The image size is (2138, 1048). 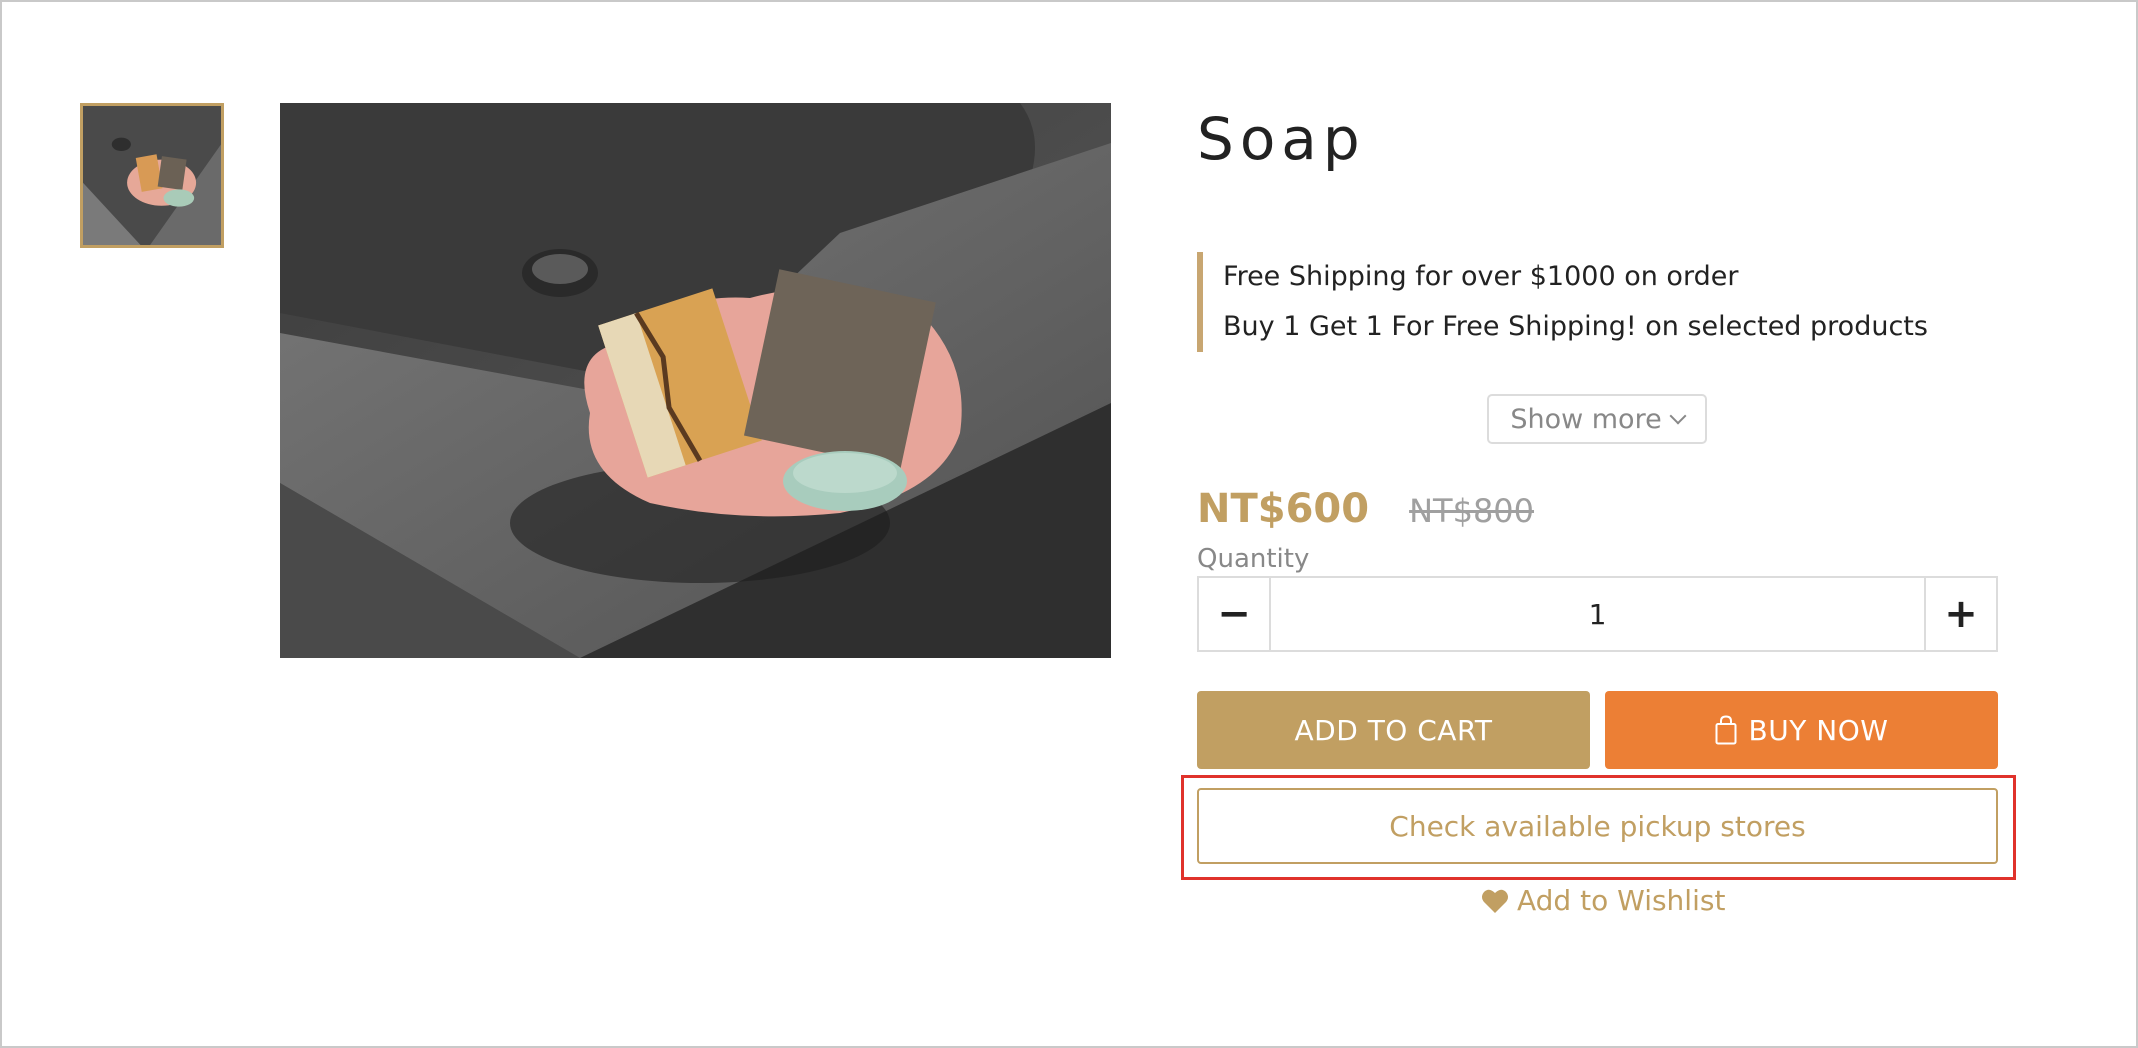 I want to click on promotion-line: Free Shipping for over $1000 on order, so click(x=1481, y=276).